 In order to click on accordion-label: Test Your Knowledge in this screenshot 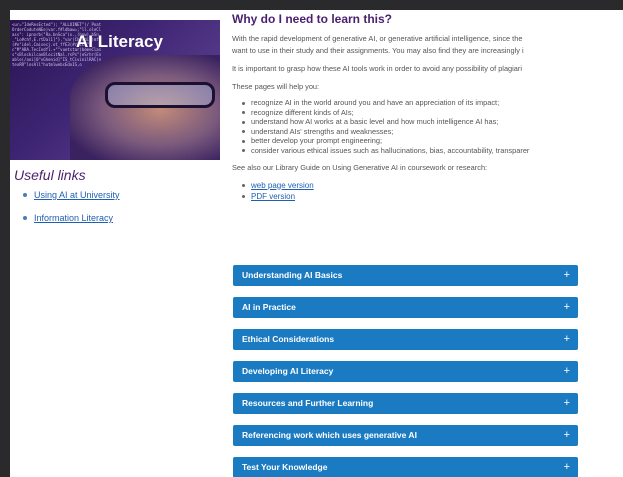, I will do `click(285, 467)`.